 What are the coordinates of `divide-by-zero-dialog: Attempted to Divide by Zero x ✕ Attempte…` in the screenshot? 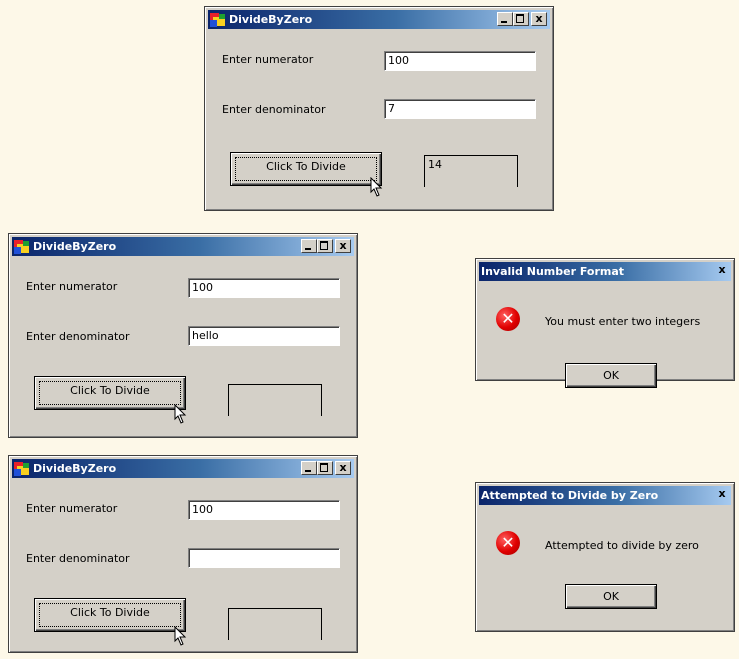 It's located at (605, 557).